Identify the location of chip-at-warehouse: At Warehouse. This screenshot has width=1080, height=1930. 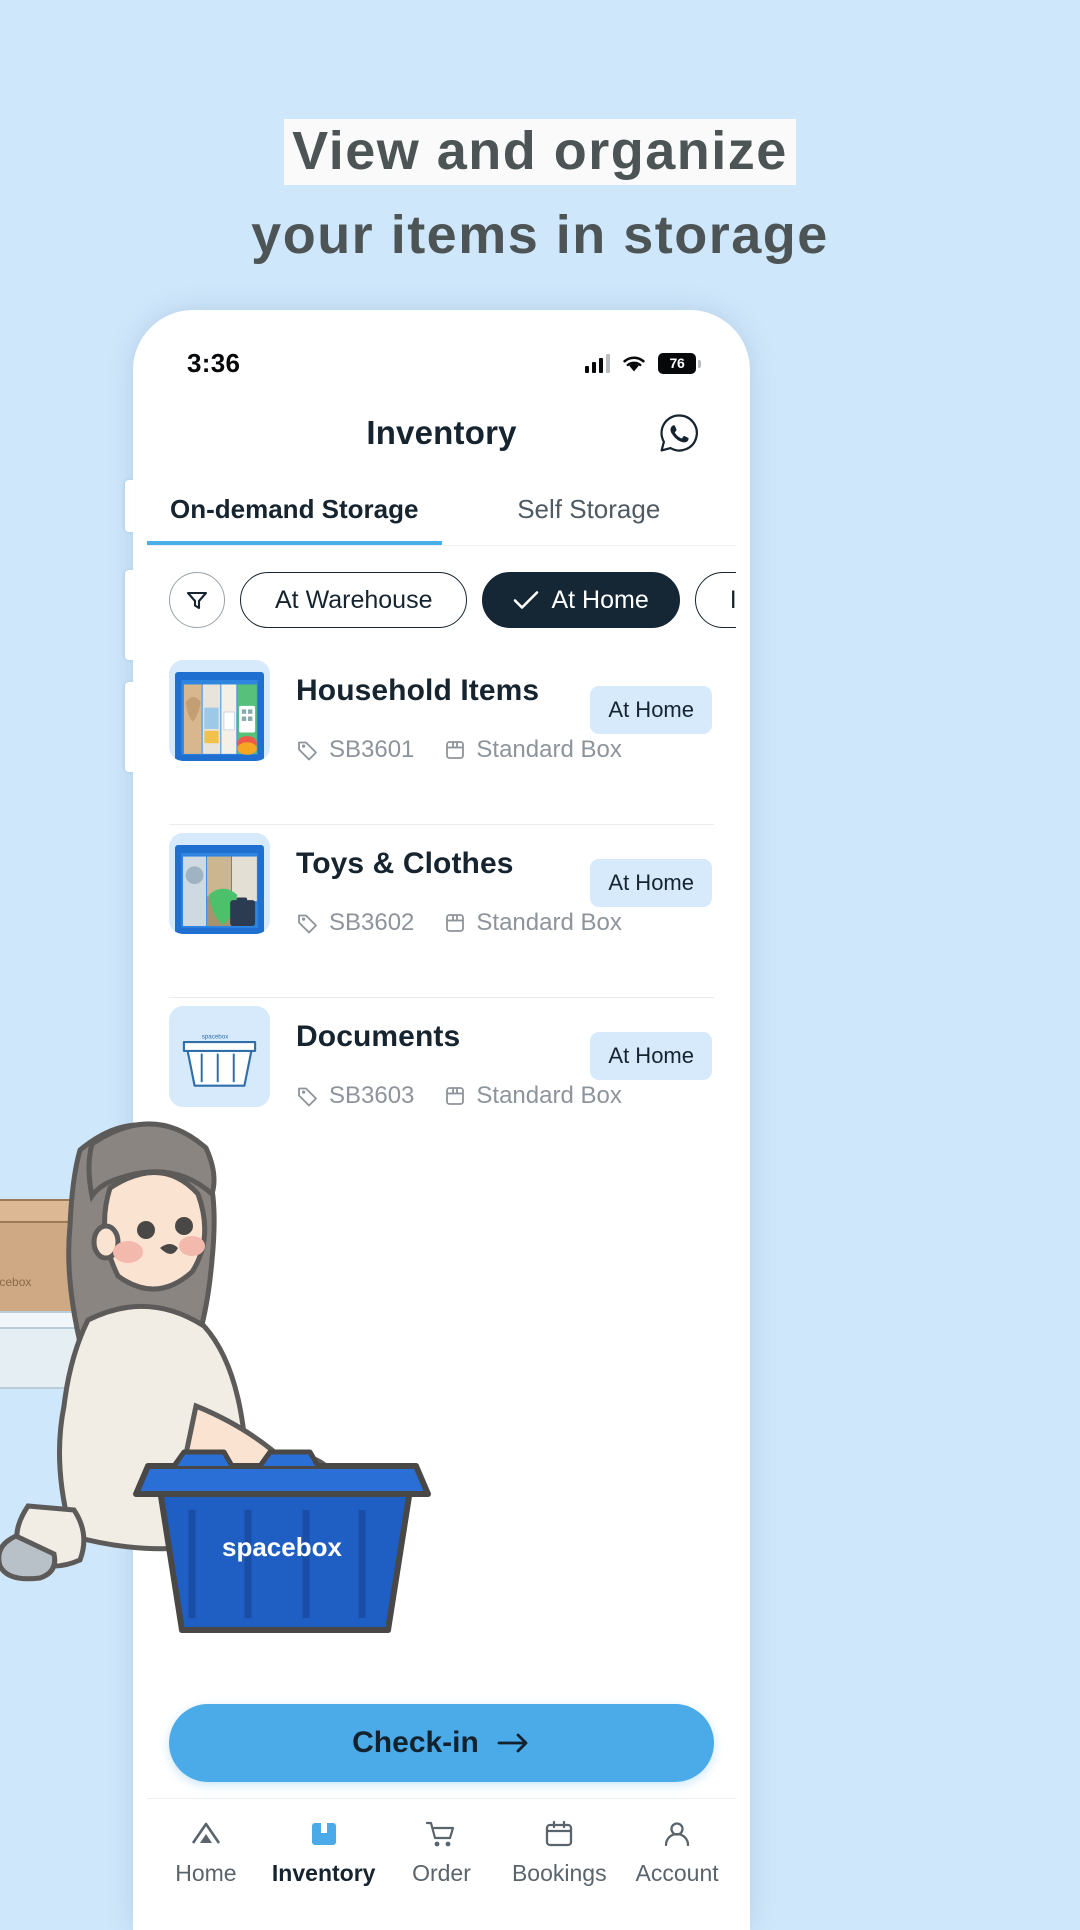
(354, 600).